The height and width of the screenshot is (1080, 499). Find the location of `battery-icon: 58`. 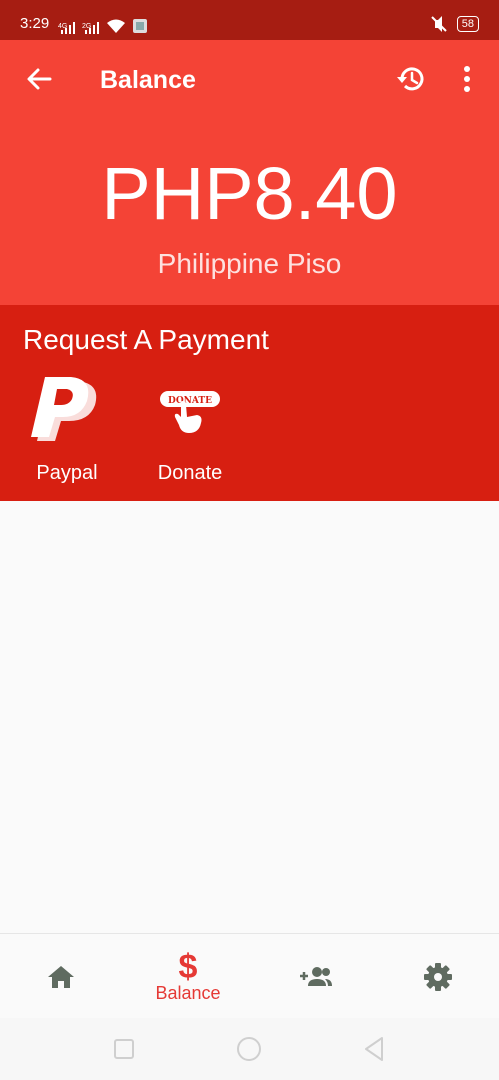

battery-icon: 58 is located at coordinates (467, 24).